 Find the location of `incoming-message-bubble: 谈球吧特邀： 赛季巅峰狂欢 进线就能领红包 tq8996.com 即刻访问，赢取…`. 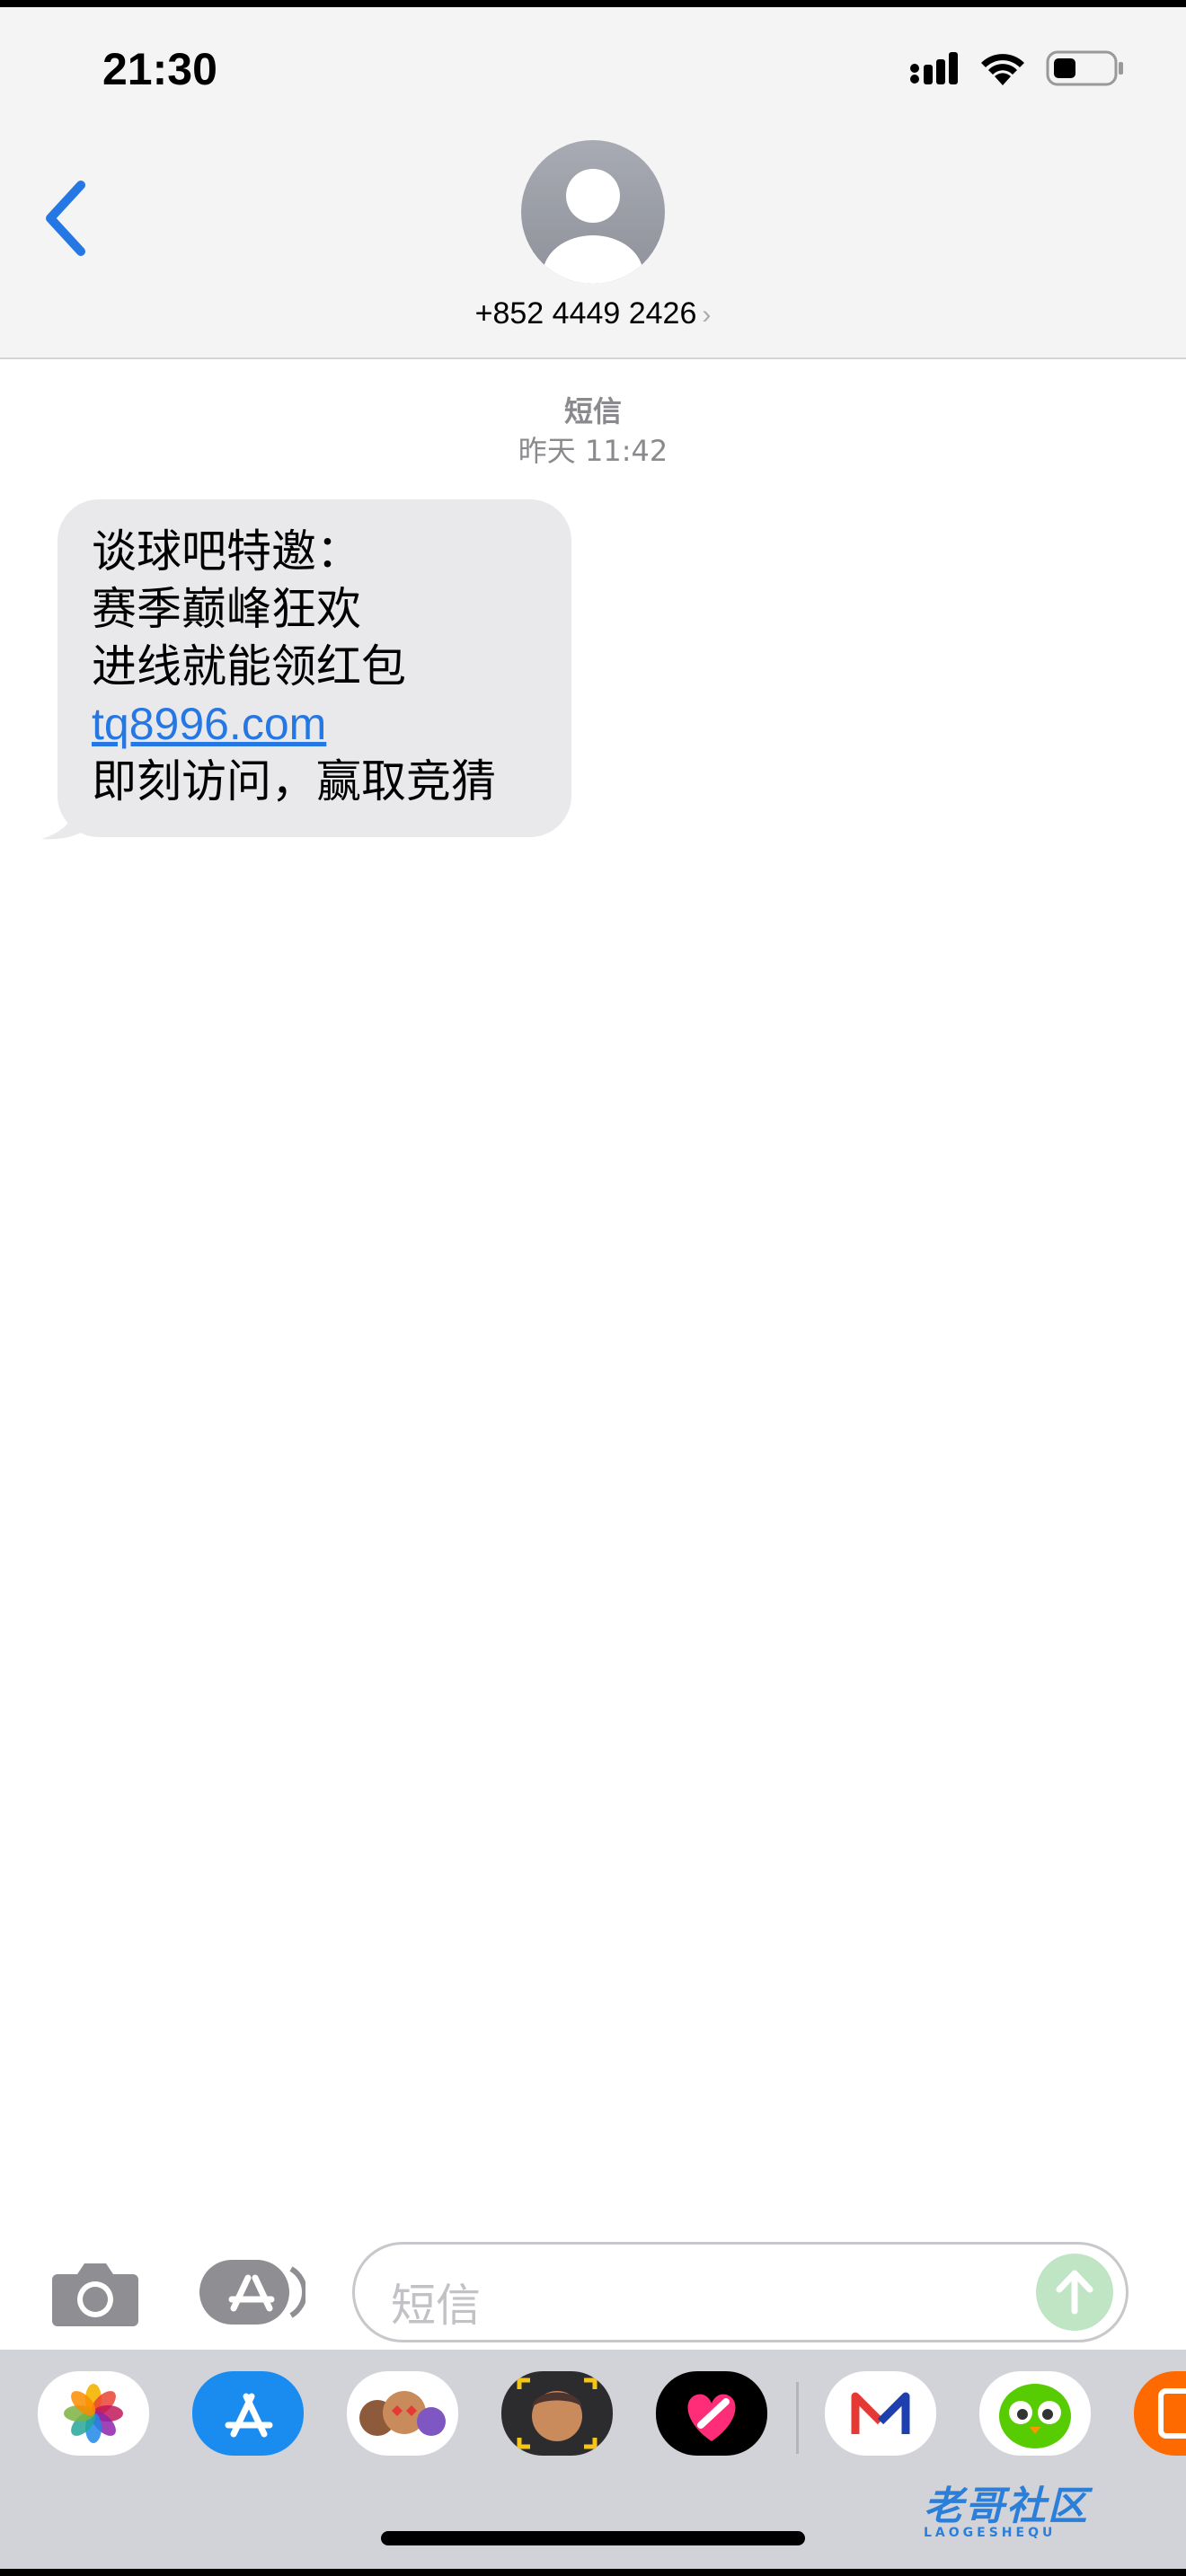

incoming-message-bubble: 谈球吧特邀： 赛季巅峰狂欢 进线就能领红包 tq8996.com 即刻访问，赢取… is located at coordinates (314, 668).